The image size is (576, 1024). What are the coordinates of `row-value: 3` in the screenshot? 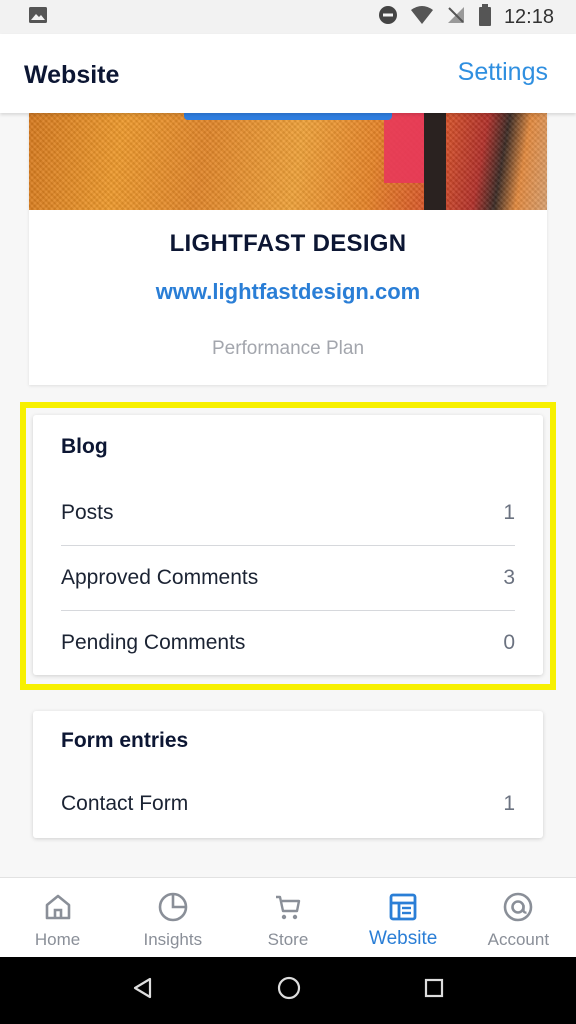 It's located at (509, 577).